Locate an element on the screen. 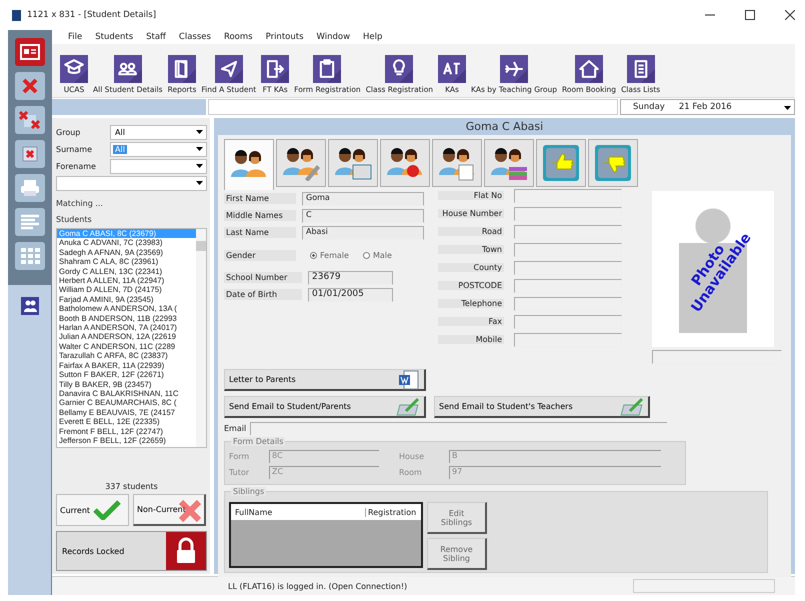  input-field: C is located at coordinates (363, 215).